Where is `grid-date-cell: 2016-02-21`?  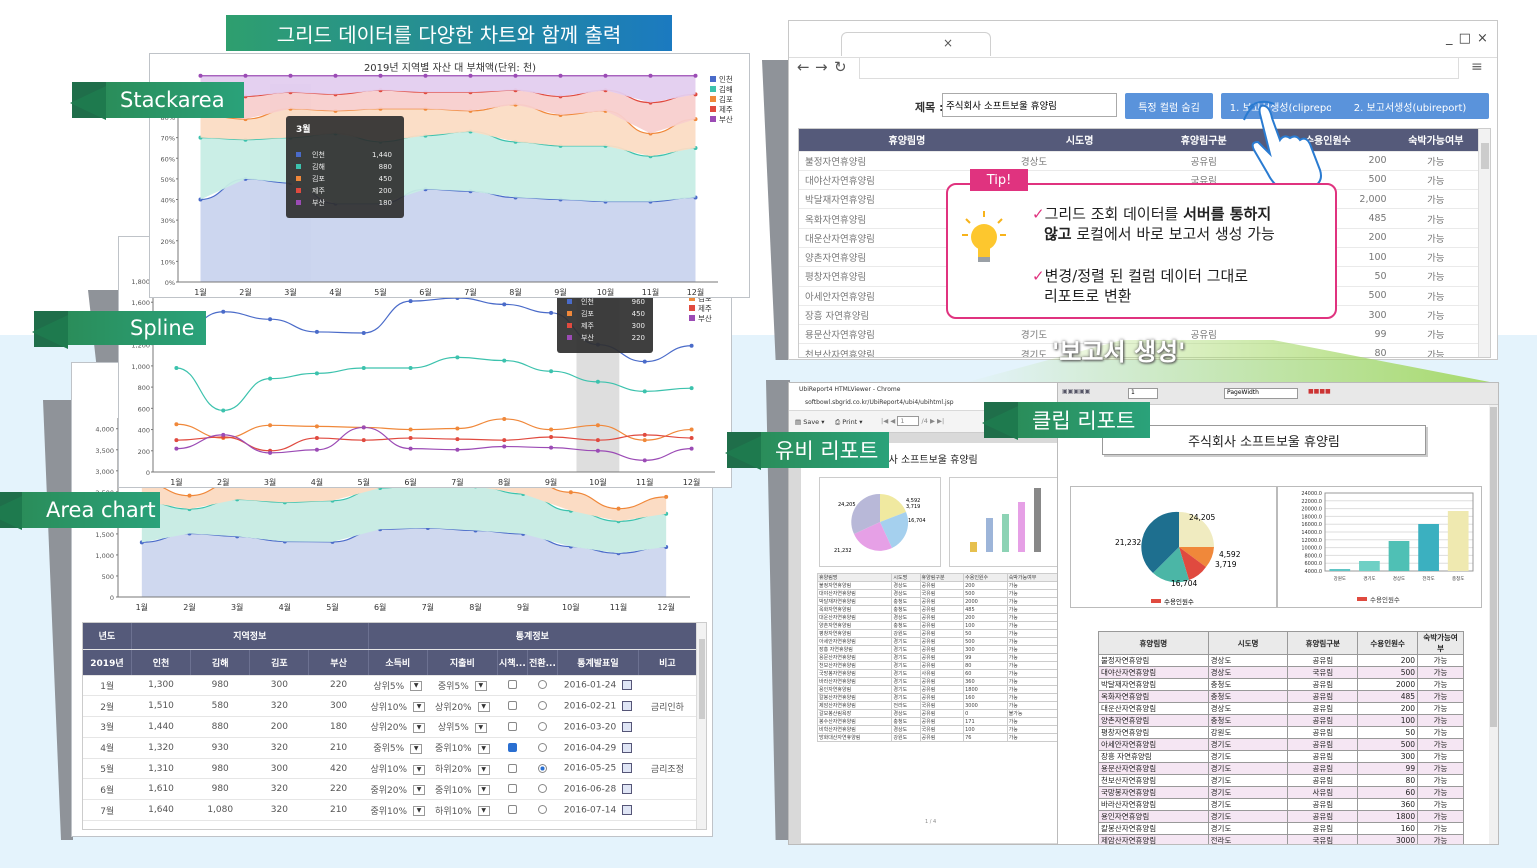
grid-date-cell: 2016-02-21 is located at coordinates (598, 706).